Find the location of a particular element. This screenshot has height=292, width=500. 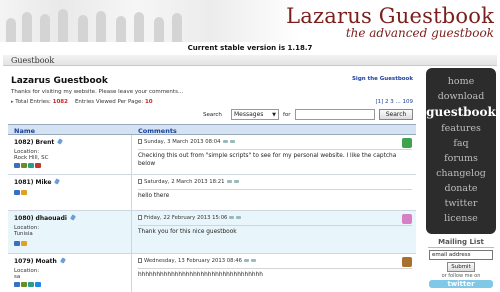

nav-item-home: home is located at coordinates (461, 81).